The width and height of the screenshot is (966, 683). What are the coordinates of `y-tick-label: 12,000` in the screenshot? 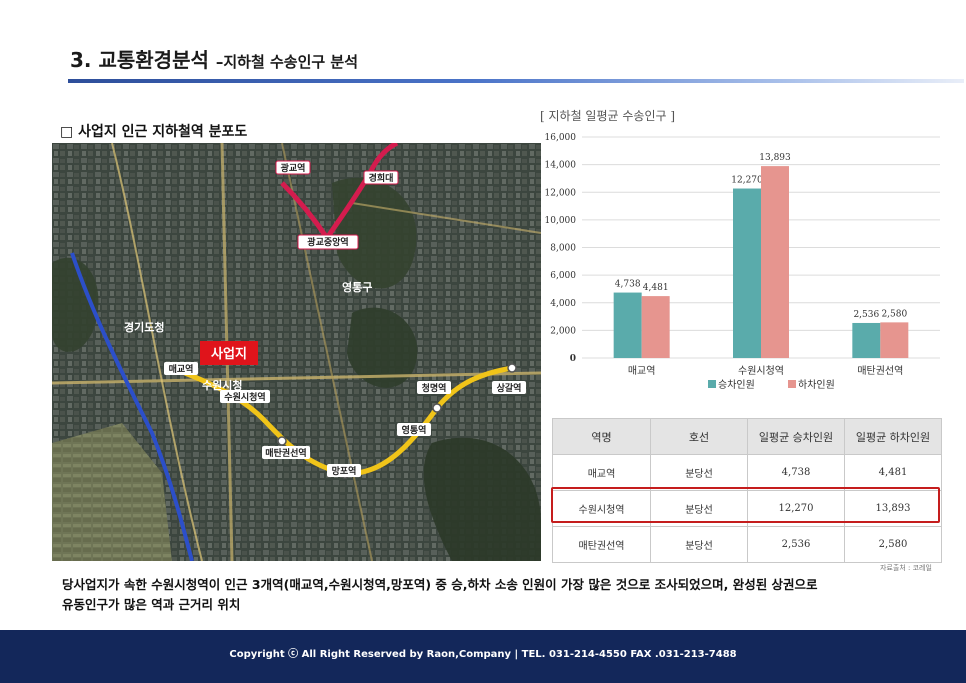 It's located at (561, 193).